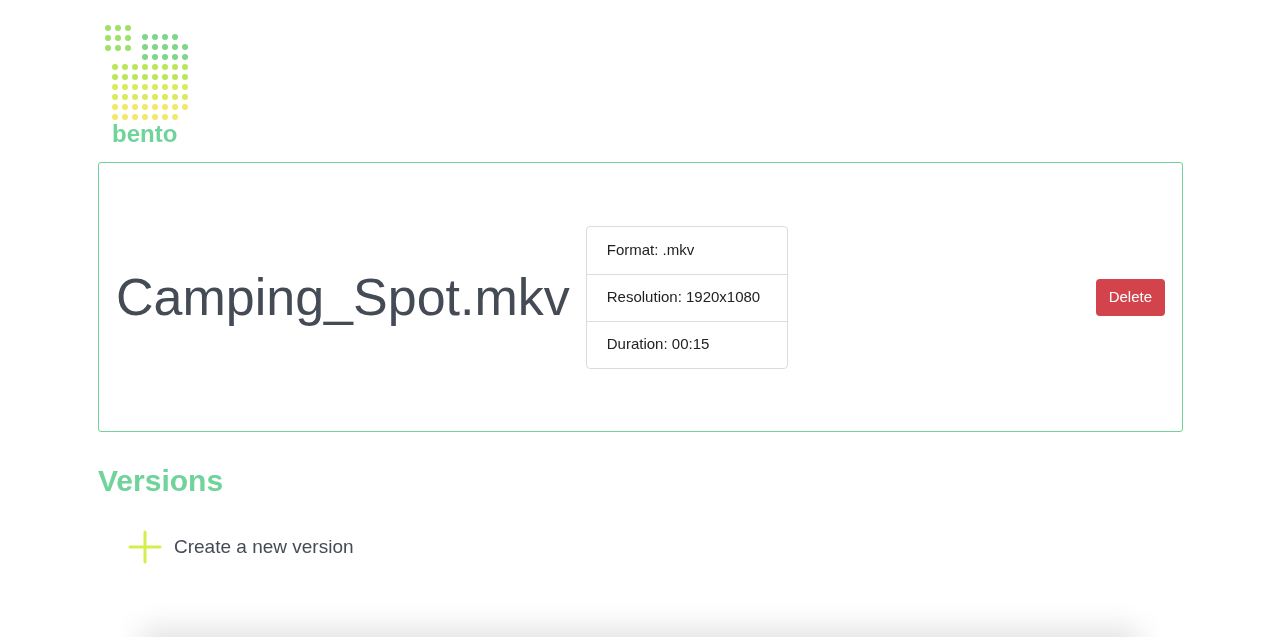 The height and width of the screenshot is (637, 1280). I want to click on video-title: Camping_Spot.mkv, so click(343, 297).